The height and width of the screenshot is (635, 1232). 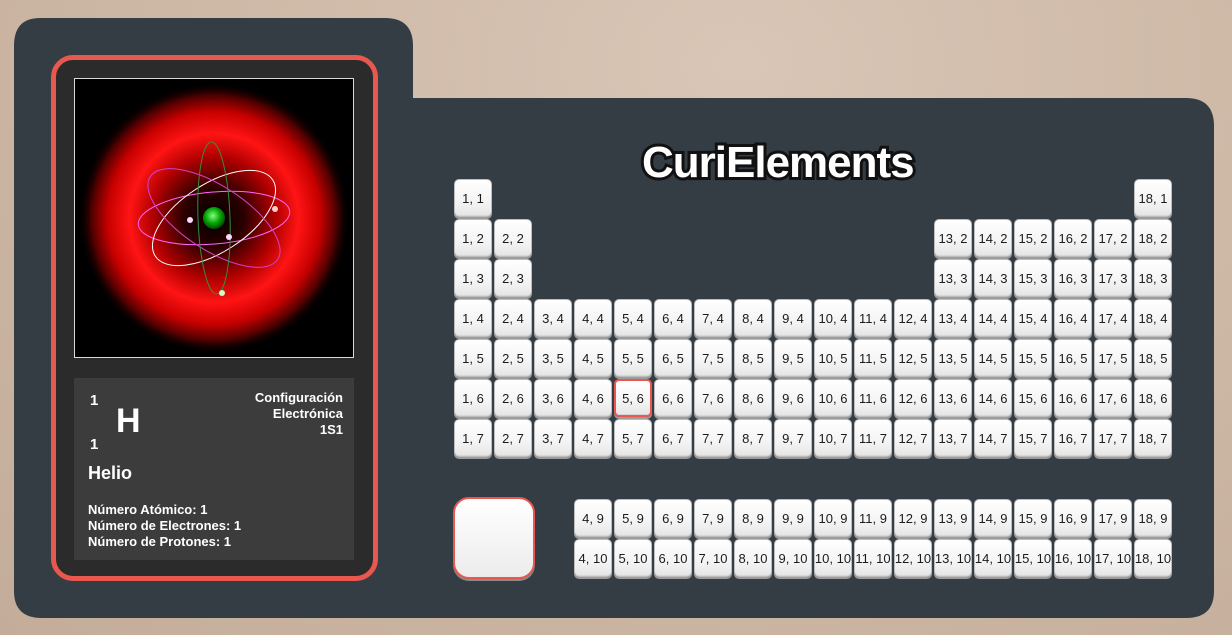 I want to click on table-cell: 14, 9, so click(x=993, y=518).